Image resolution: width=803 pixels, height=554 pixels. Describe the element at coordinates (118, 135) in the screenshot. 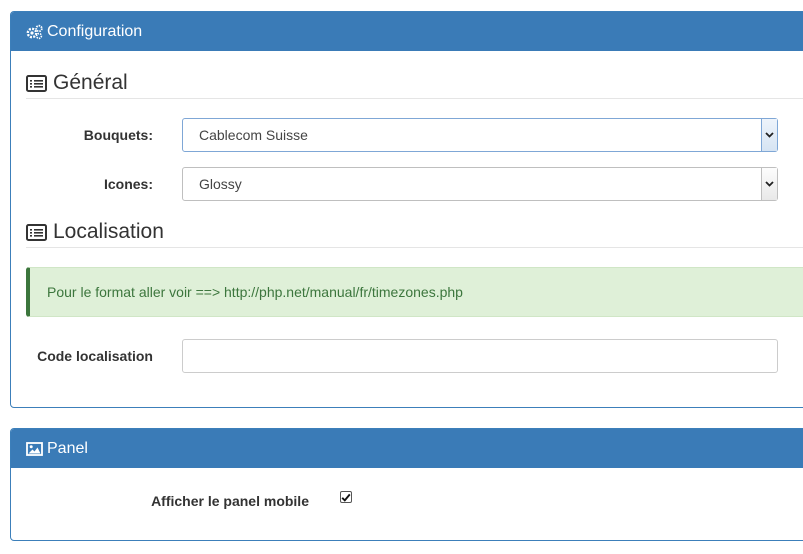

I see `bouquets-label: Bouquets:` at that location.